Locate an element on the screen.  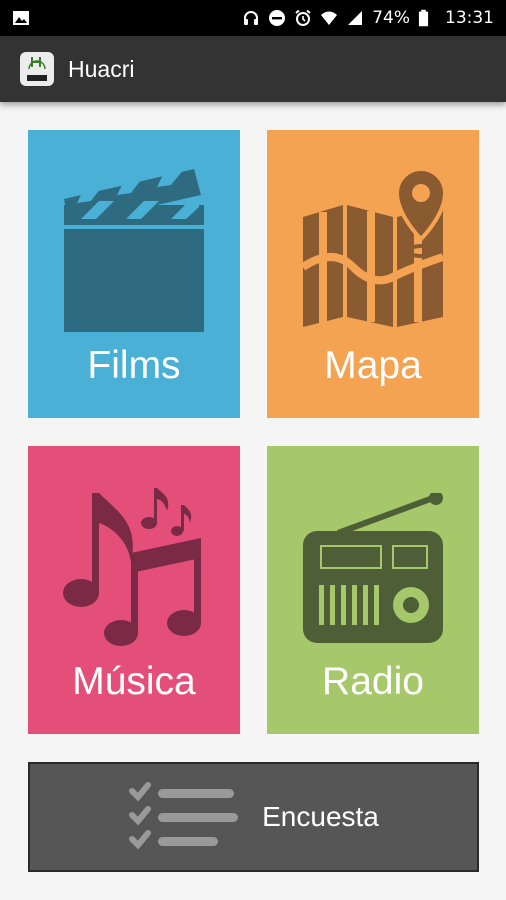
musica-label: Música is located at coordinates (134, 681).